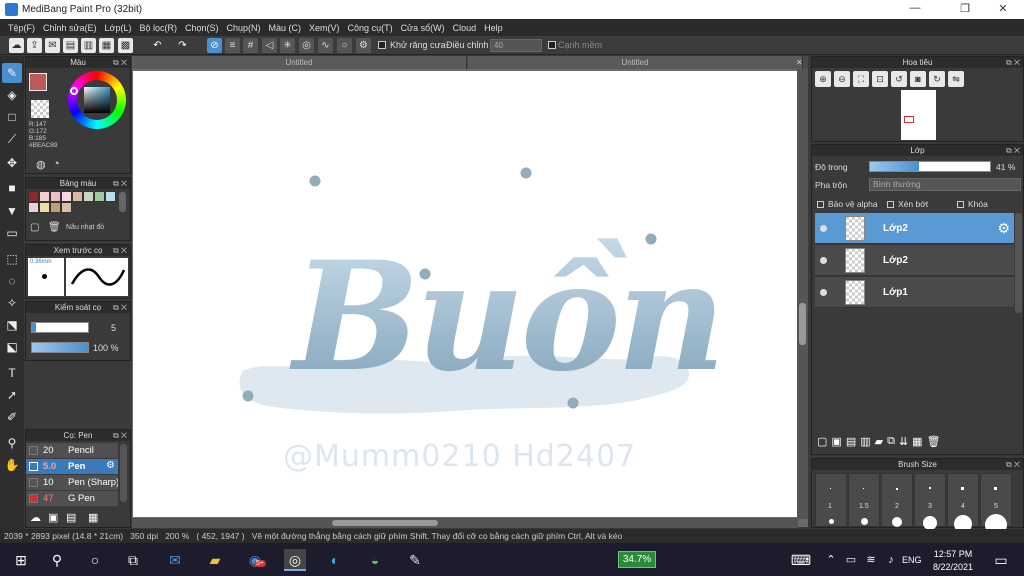 Image resolution: width=1024 pixels, height=576 pixels. I want to click on language-indicator: ENG, so click(912, 560).